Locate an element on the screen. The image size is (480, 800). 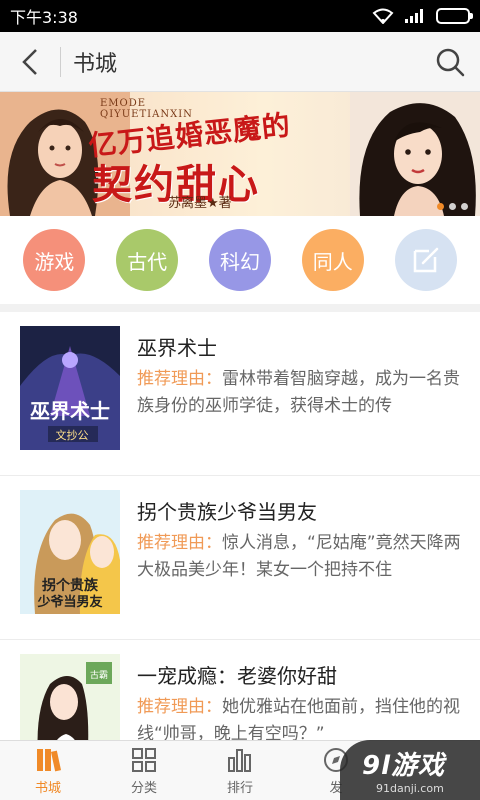
svg-text: 文抄公 is located at coordinates (72, 435).